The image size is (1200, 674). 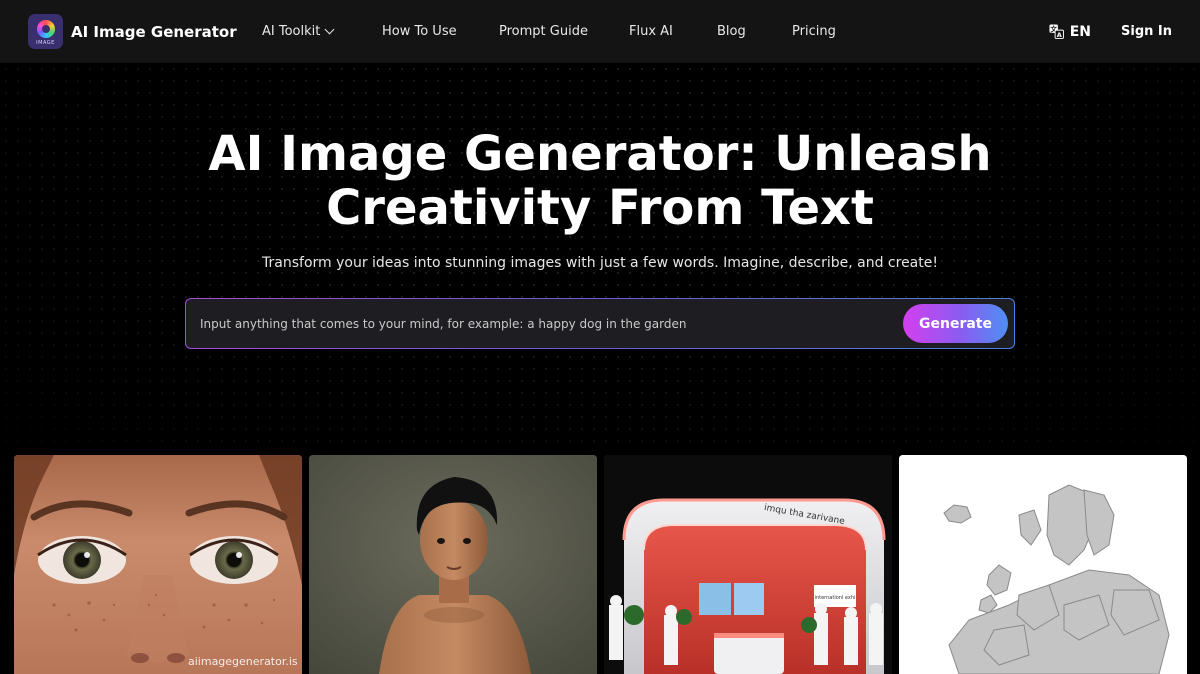 I want to click on translate-icon: 文 A, so click(x=1056, y=31).